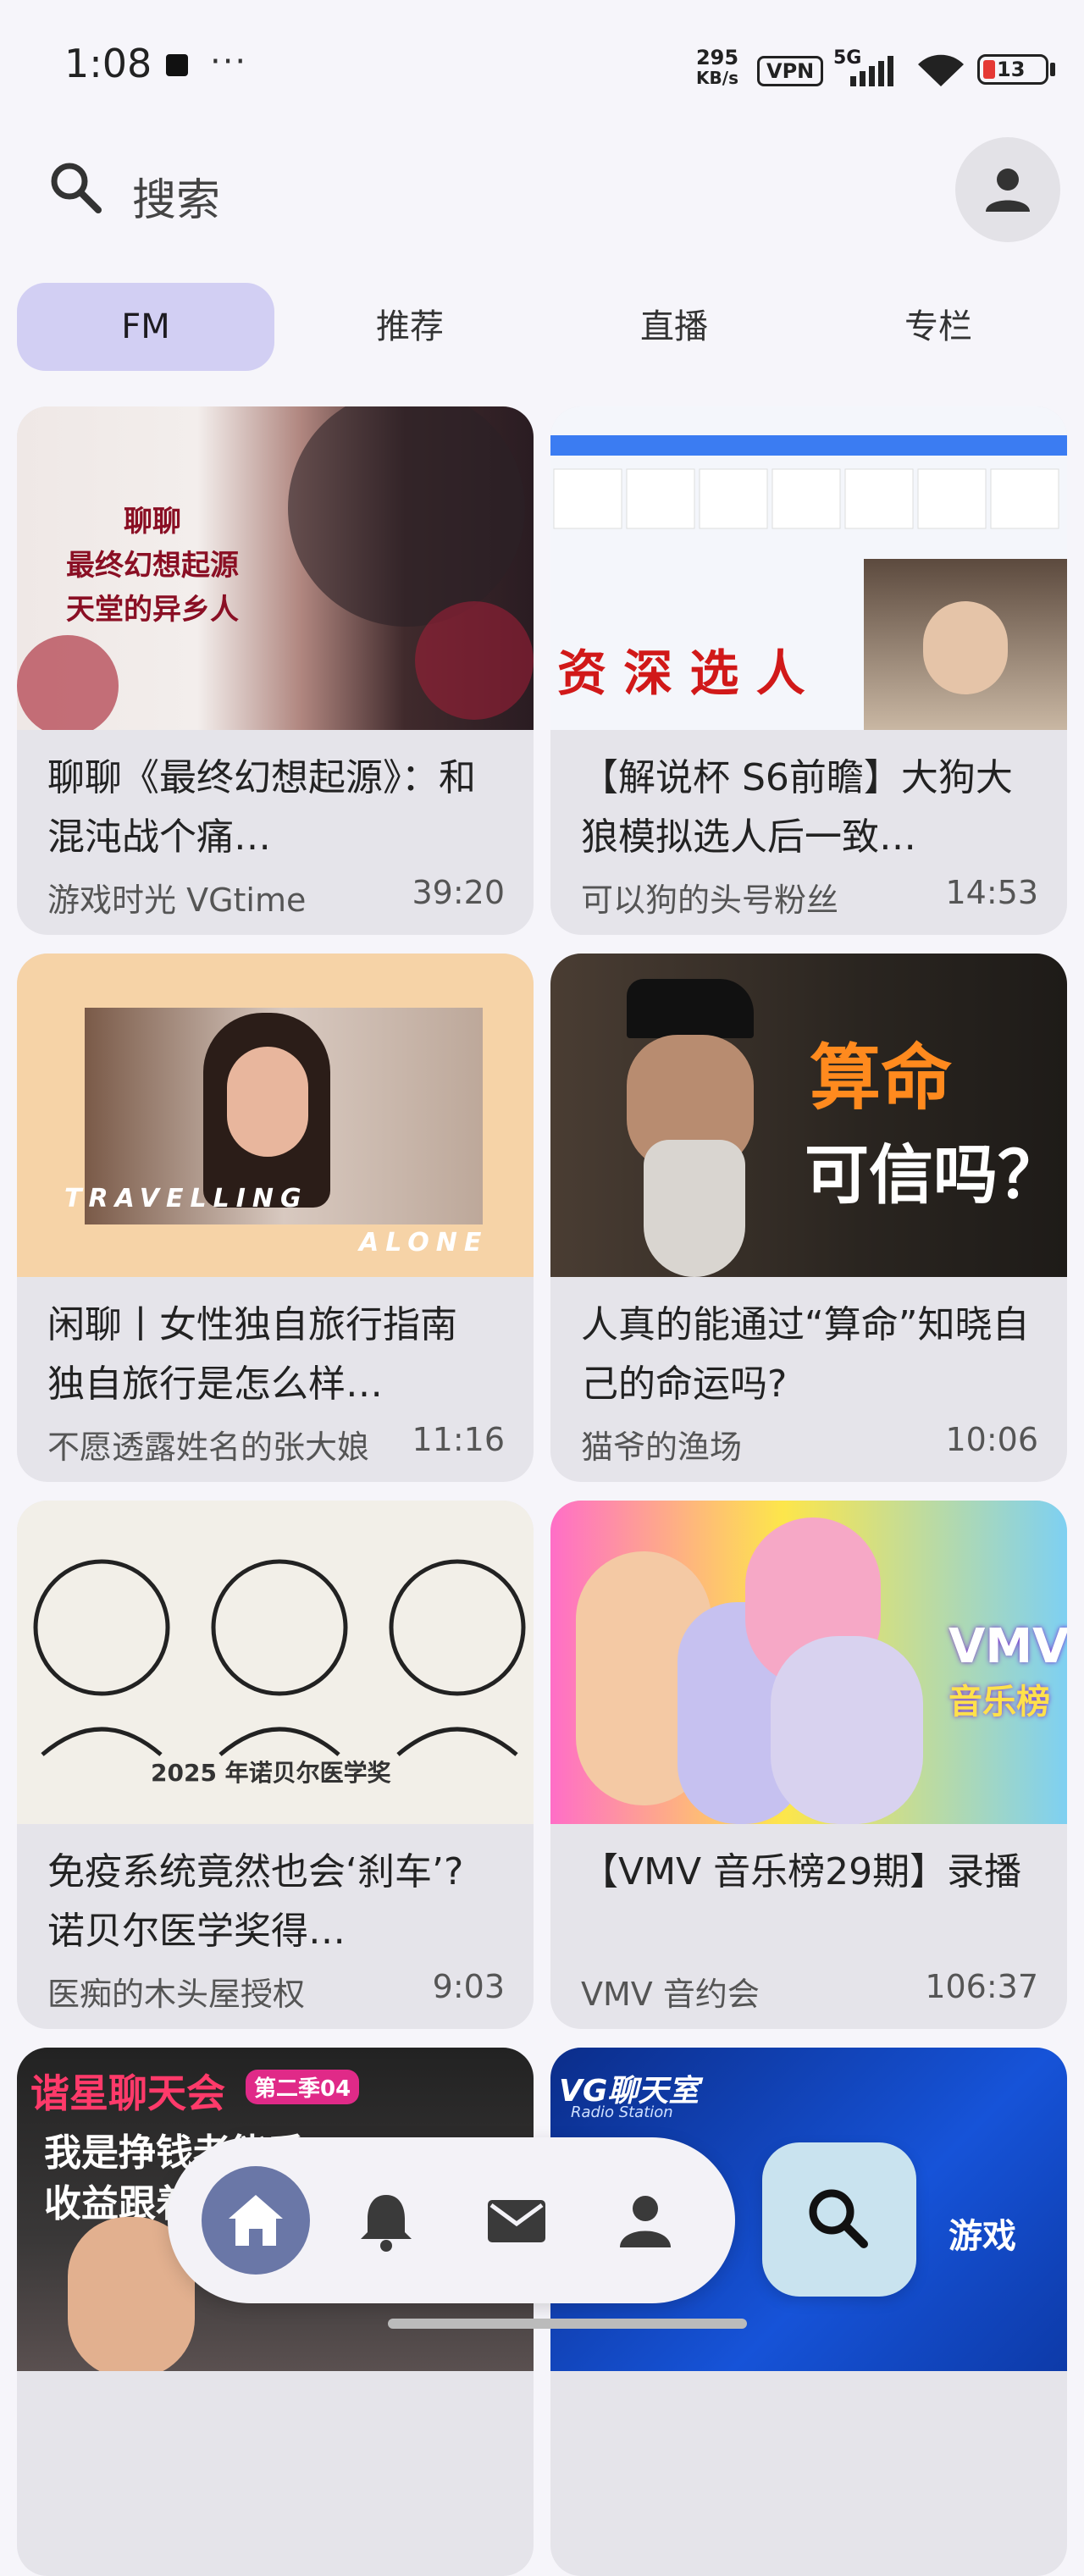 This screenshot has height=2576, width=1084. I want to click on thumb-caption: 谐星聊天会, so click(127, 2093).